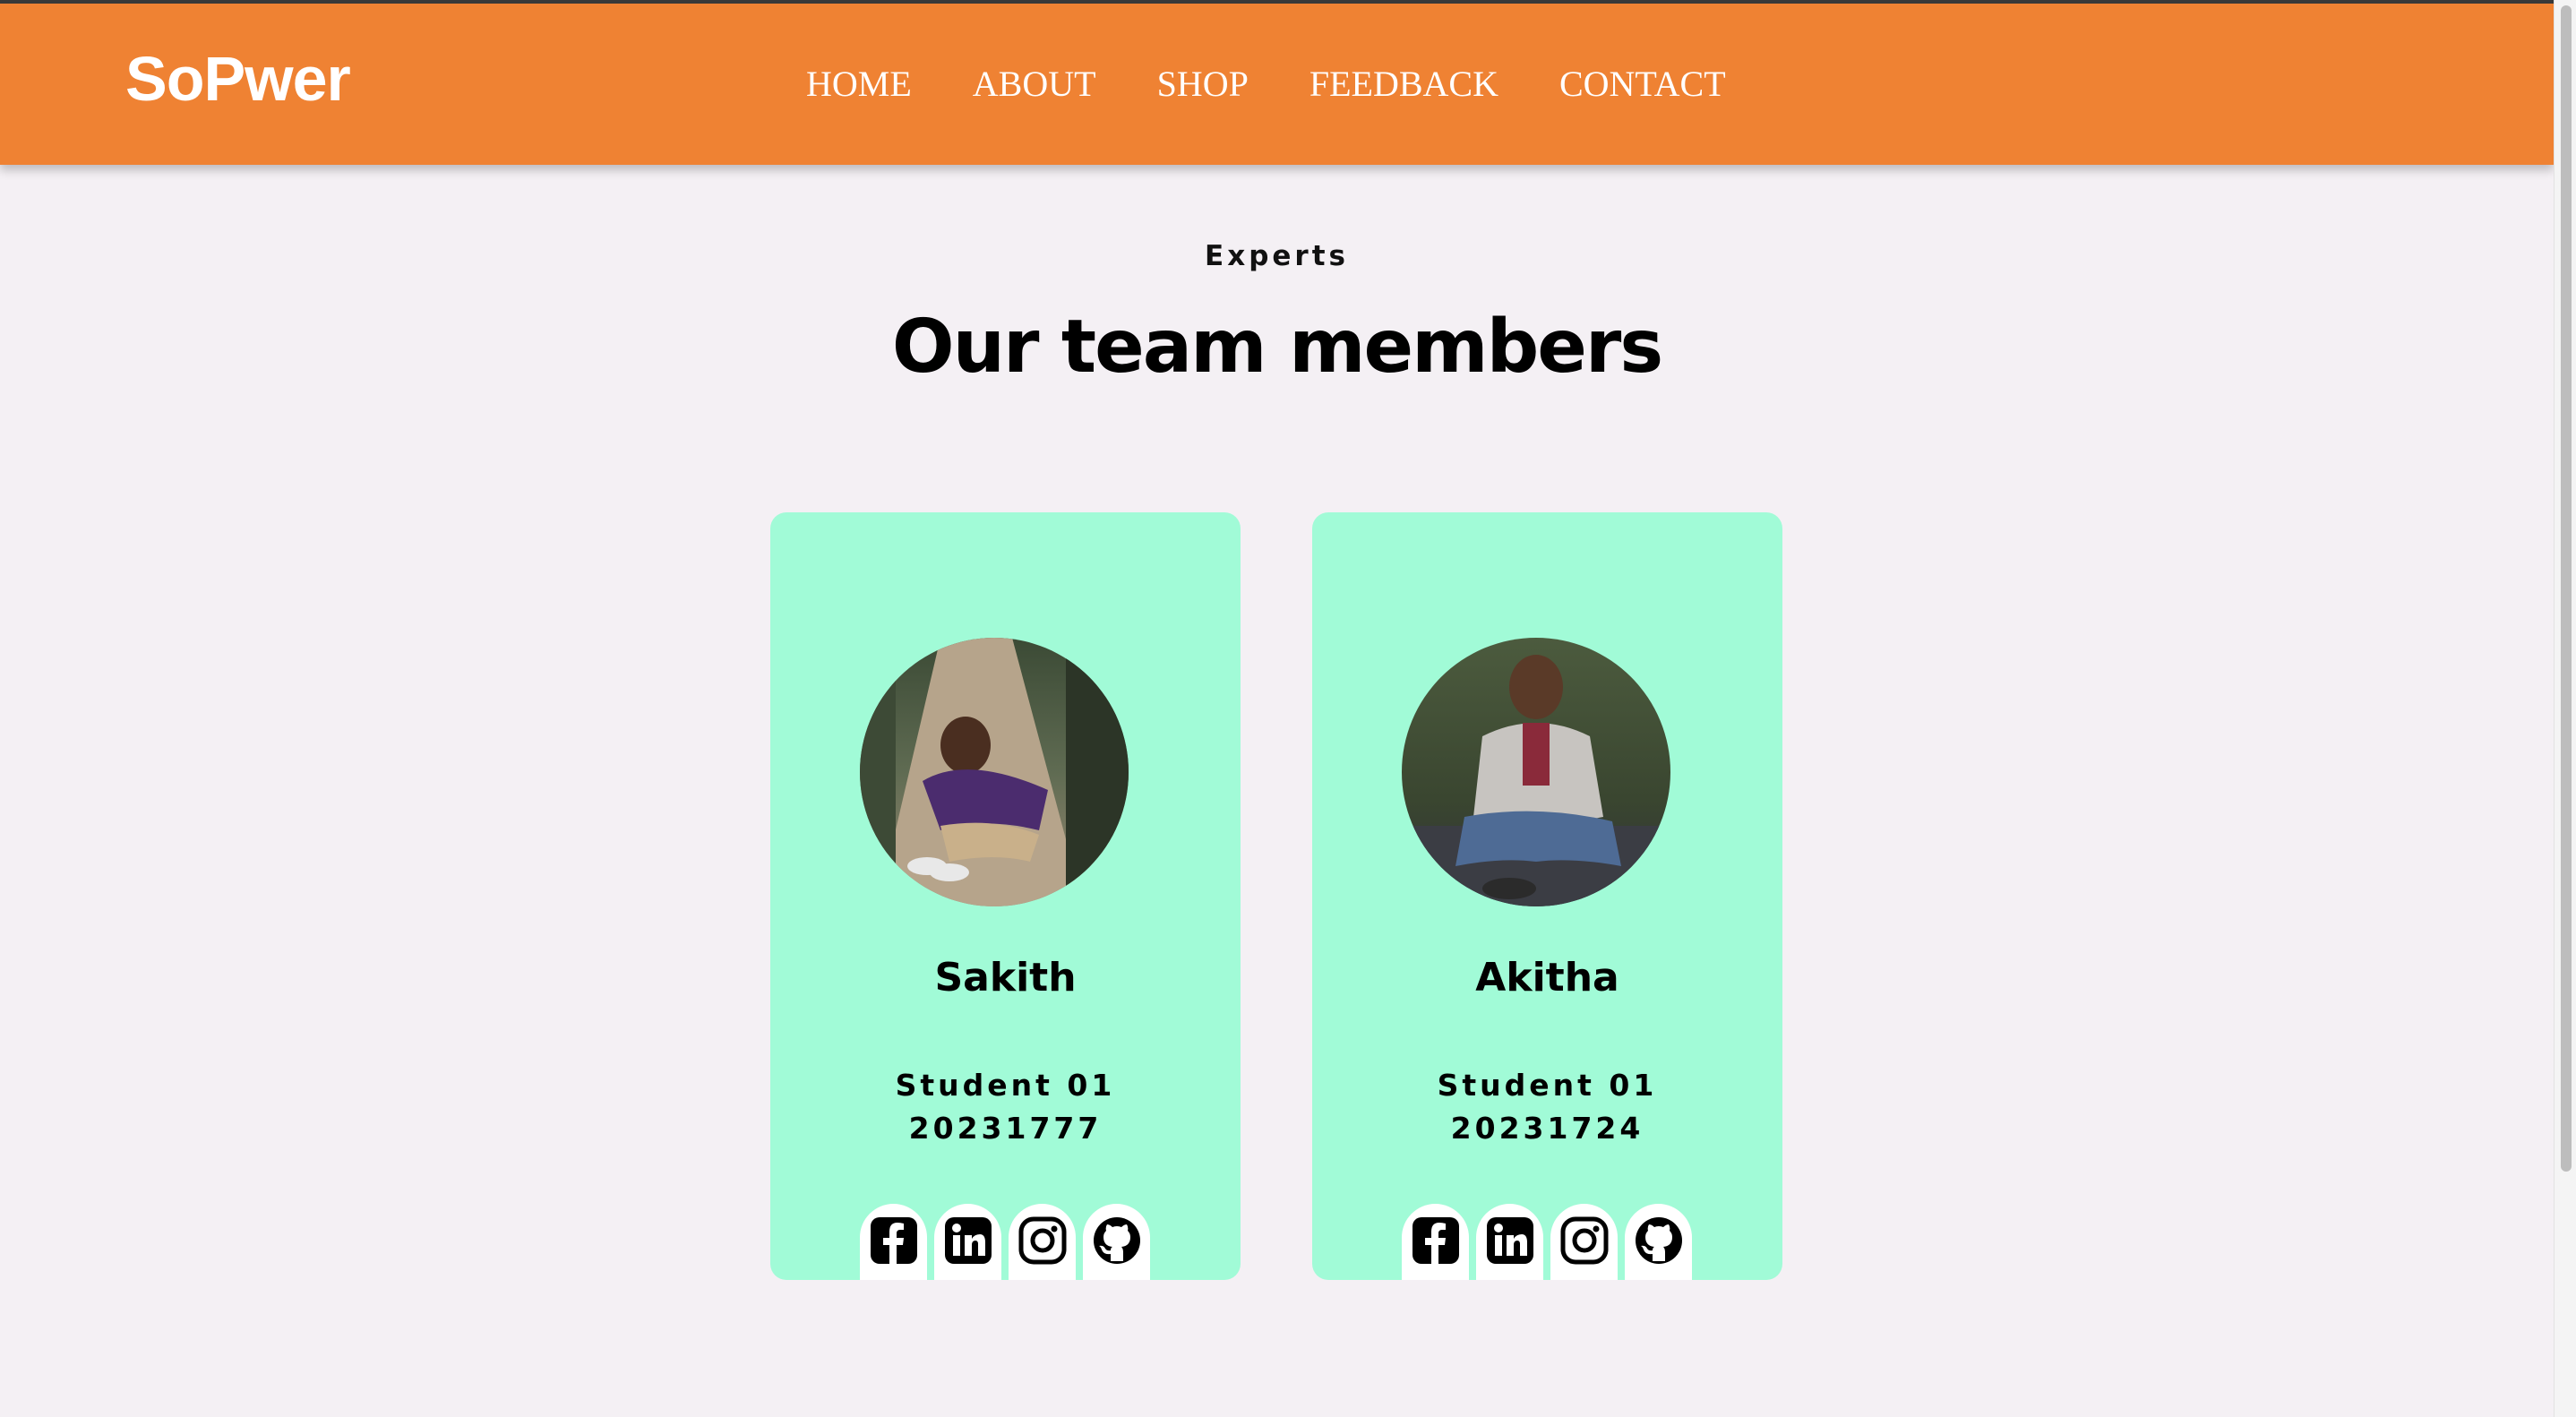 This screenshot has height=1417, width=2576. What do you see at coordinates (1203, 84) in the screenshot?
I see `nav-shop: SHOP` at bounding box center [1203, 84].